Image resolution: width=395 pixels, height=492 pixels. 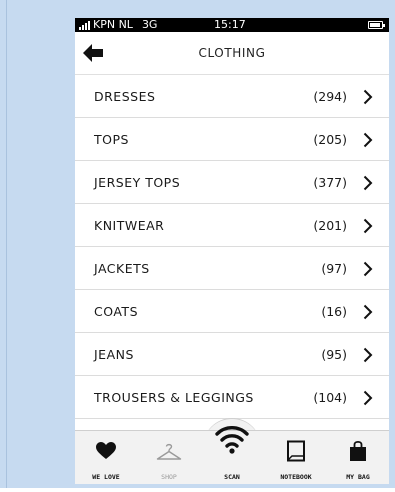 I want to click on category-row: JERSEY TOPS (377), so click(x=232, y=182).